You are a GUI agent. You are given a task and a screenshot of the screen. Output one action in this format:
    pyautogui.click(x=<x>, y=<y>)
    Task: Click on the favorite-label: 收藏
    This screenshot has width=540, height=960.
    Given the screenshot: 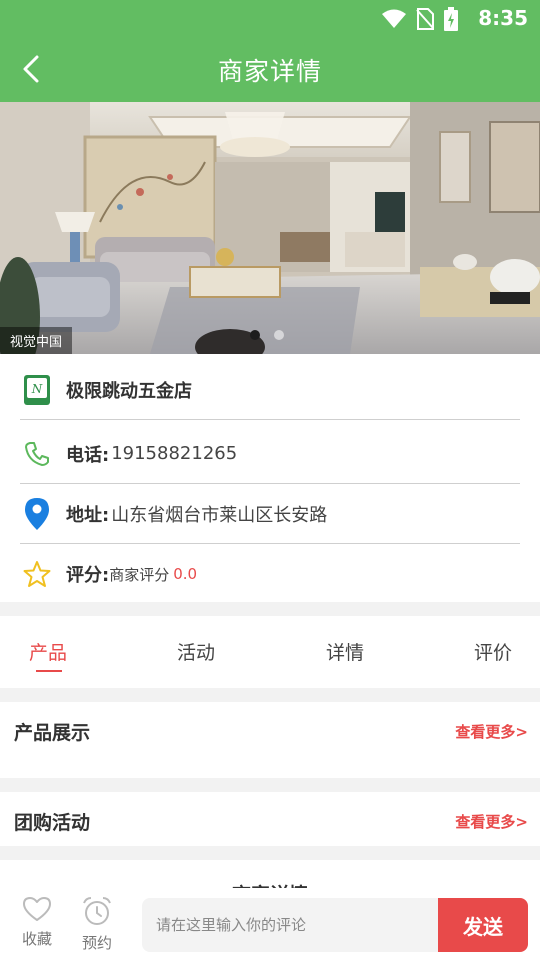 What is the action you would take?
    pyautogui.click(x=36, y=939)
    